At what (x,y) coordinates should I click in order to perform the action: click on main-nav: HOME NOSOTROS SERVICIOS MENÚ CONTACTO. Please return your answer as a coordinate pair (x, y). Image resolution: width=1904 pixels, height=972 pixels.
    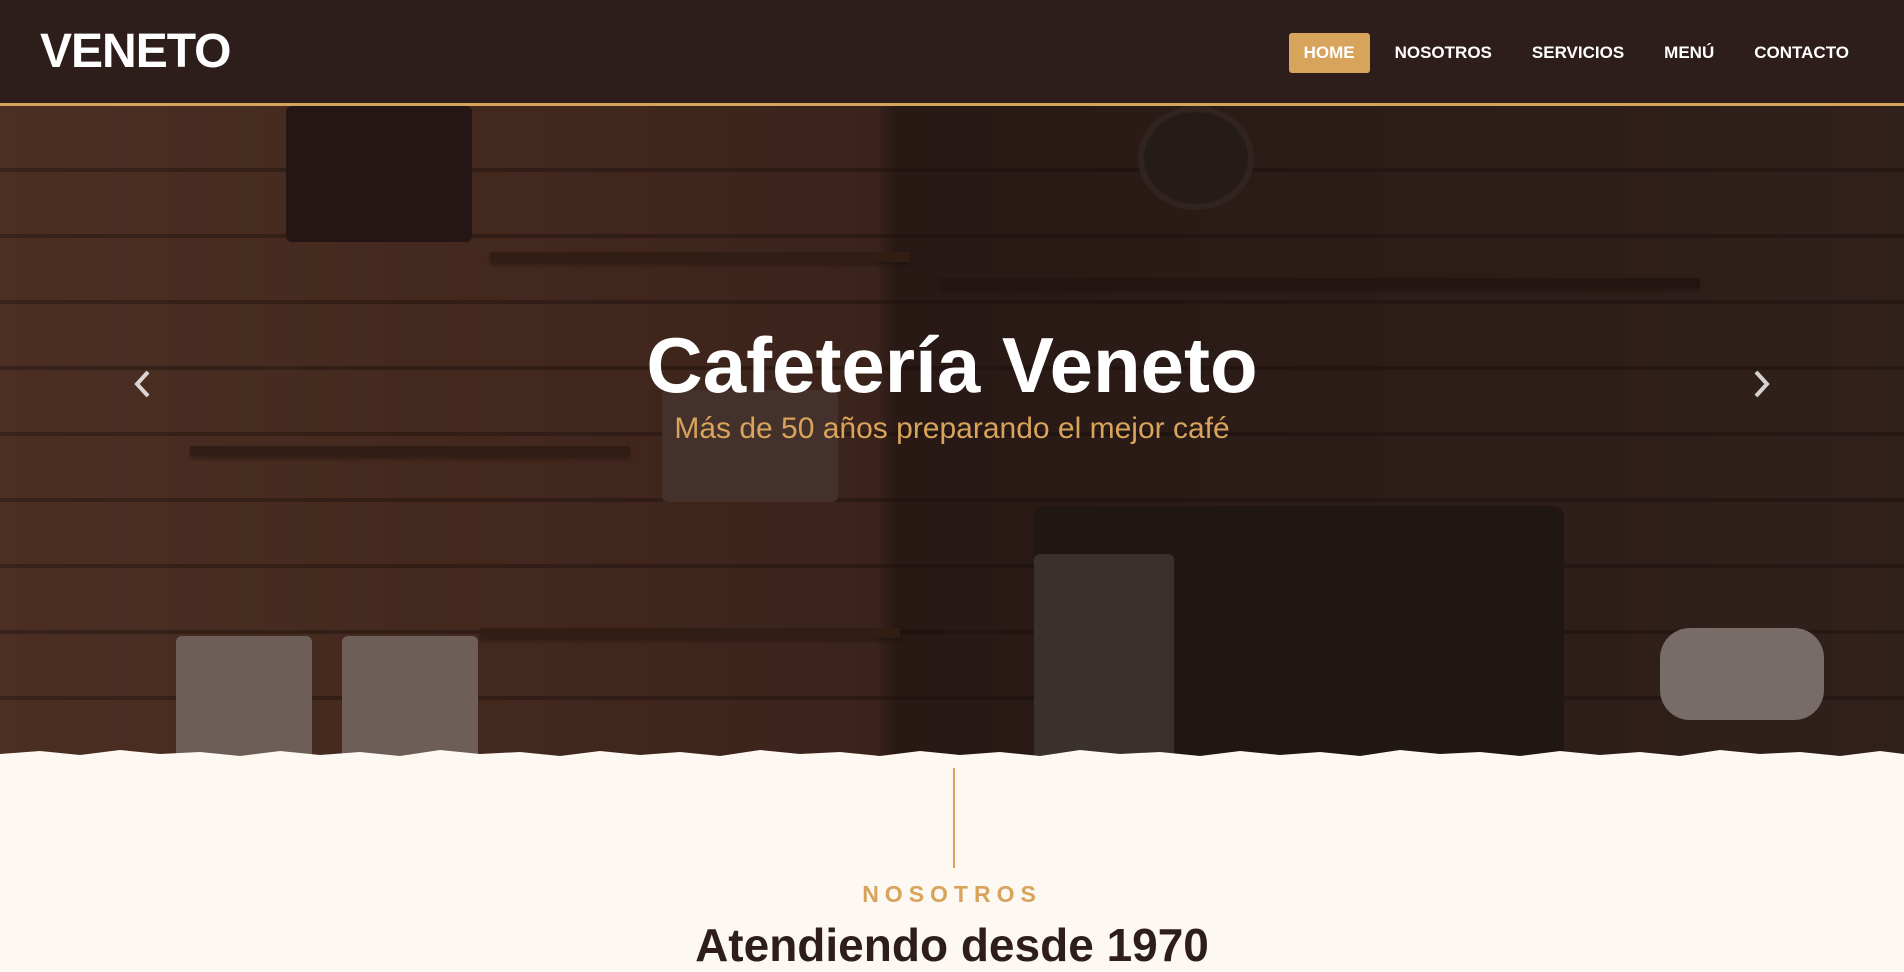
    Looking at the image, I should click on (1571, 53).